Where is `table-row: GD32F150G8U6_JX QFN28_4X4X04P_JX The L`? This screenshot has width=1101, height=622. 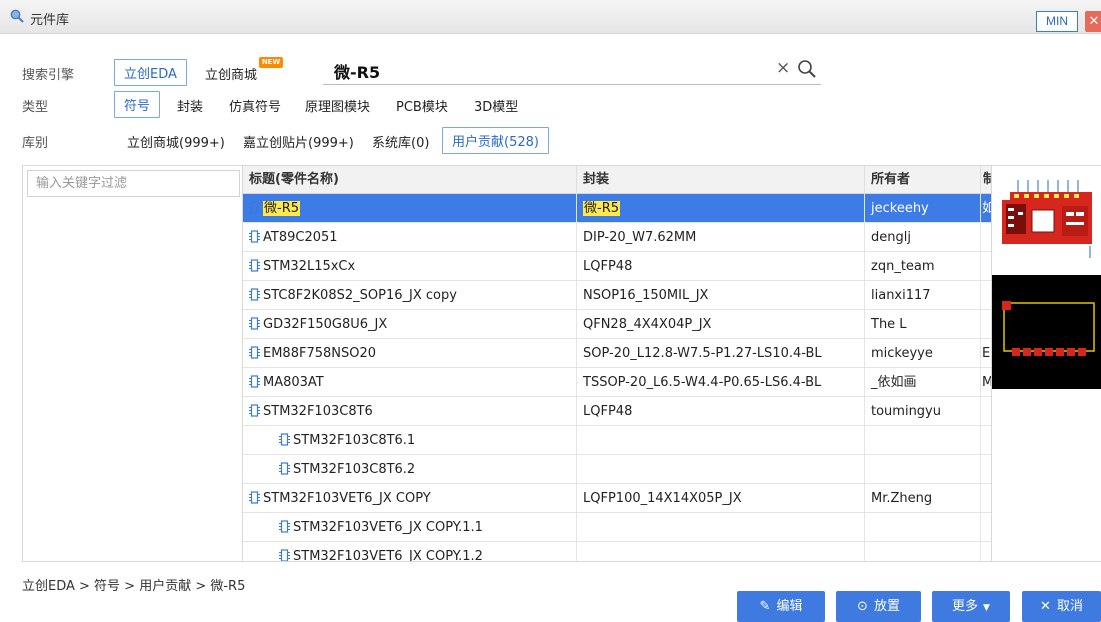 table-row: GD32F150G8U6_JX QFN28_4X4X04P_JX The L is located at coordinates (617, 324).